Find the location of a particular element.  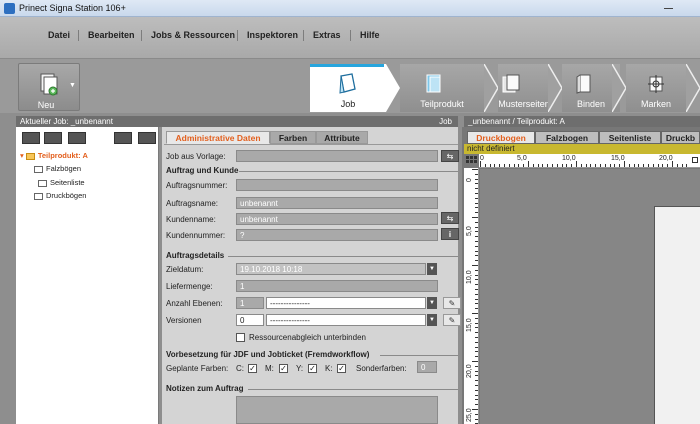

chevron-down-icon: ▼ is located at coordinates (72, 85).